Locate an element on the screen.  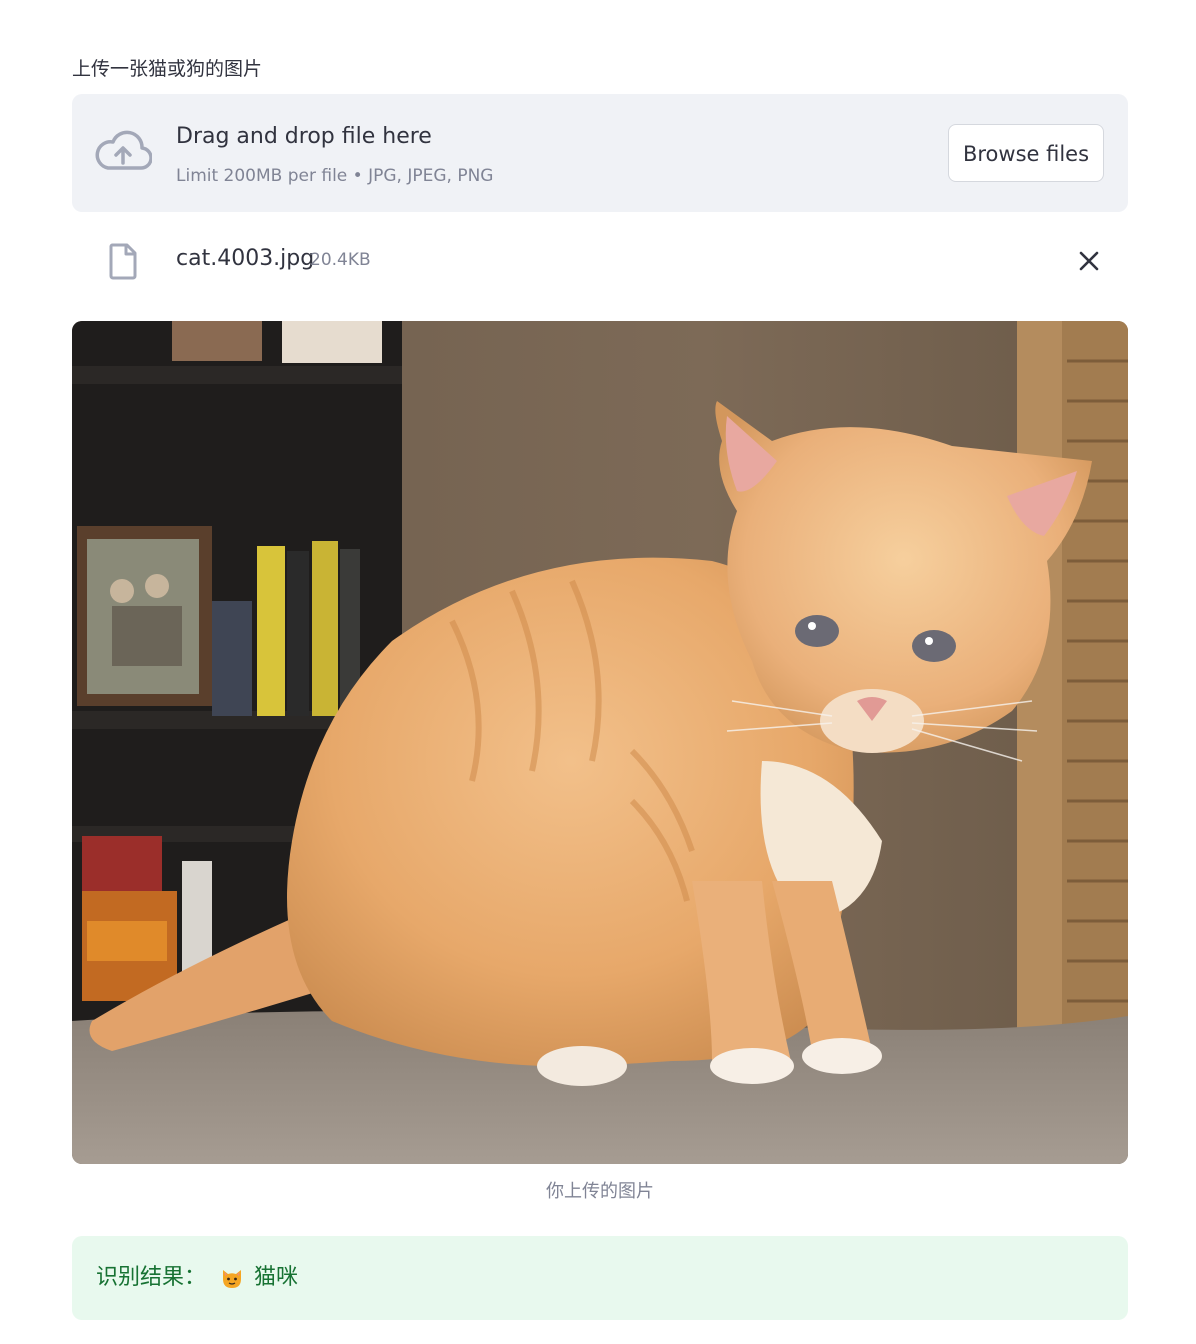
result-alert: 识别结果： 猫咪 is located at coordinates (600, 1278).